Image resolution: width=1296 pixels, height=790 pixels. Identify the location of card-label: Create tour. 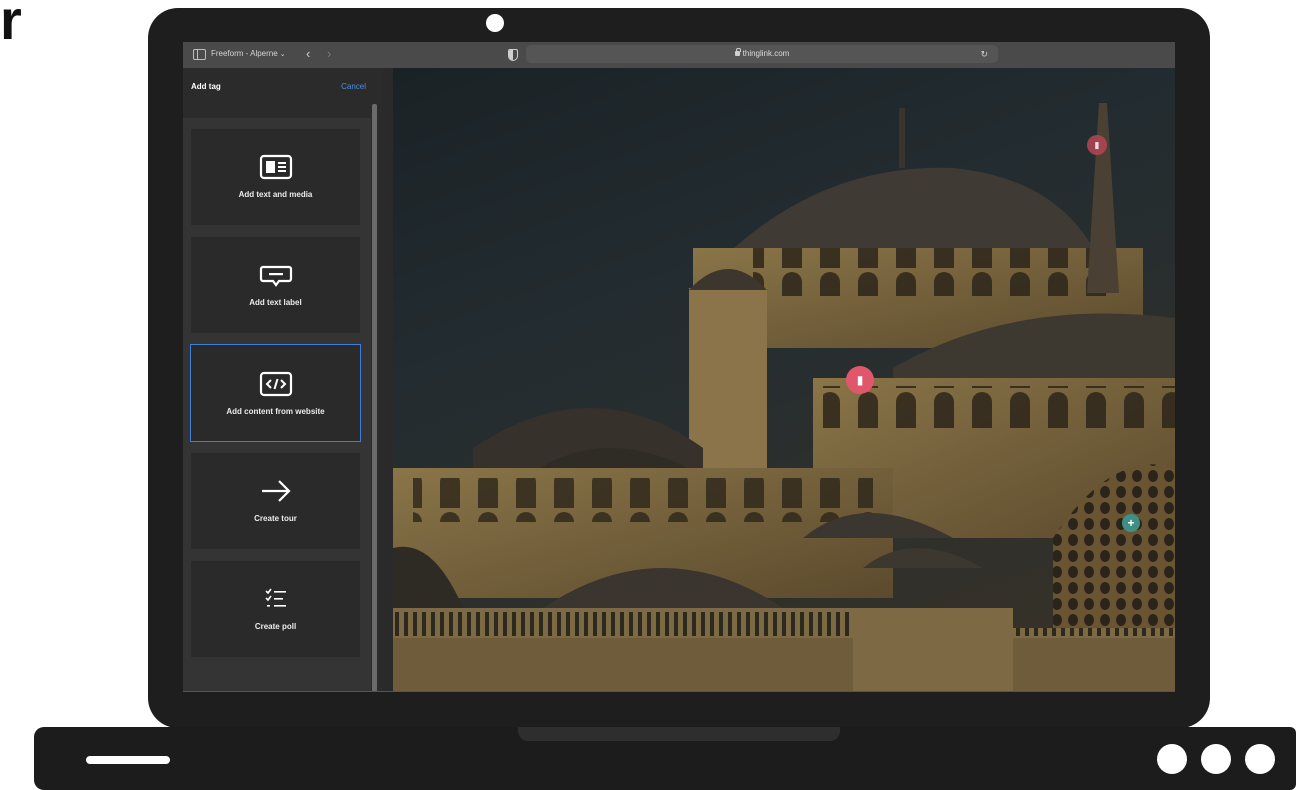
(275, 518).